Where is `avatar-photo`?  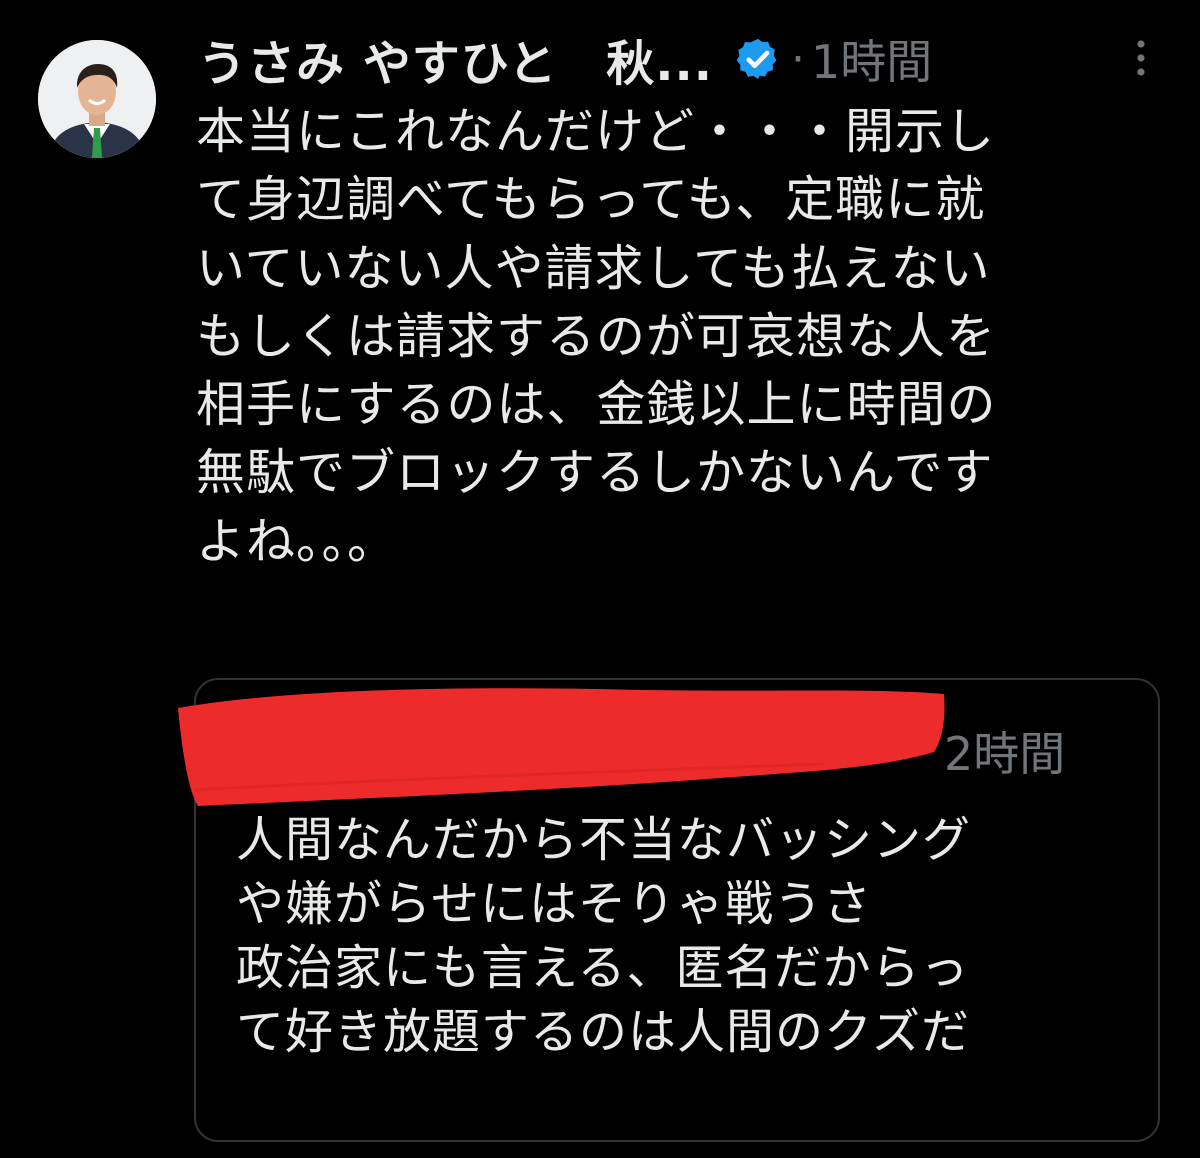
avatar-photo is located at coordinates (97, 99).